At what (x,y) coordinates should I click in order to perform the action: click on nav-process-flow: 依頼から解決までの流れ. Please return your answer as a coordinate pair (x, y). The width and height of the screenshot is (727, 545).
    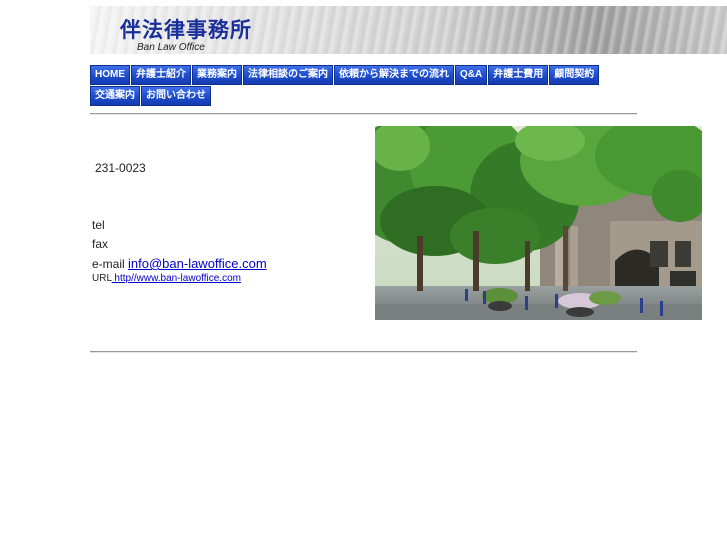
    Looking at the image, I should click on (394, 75).